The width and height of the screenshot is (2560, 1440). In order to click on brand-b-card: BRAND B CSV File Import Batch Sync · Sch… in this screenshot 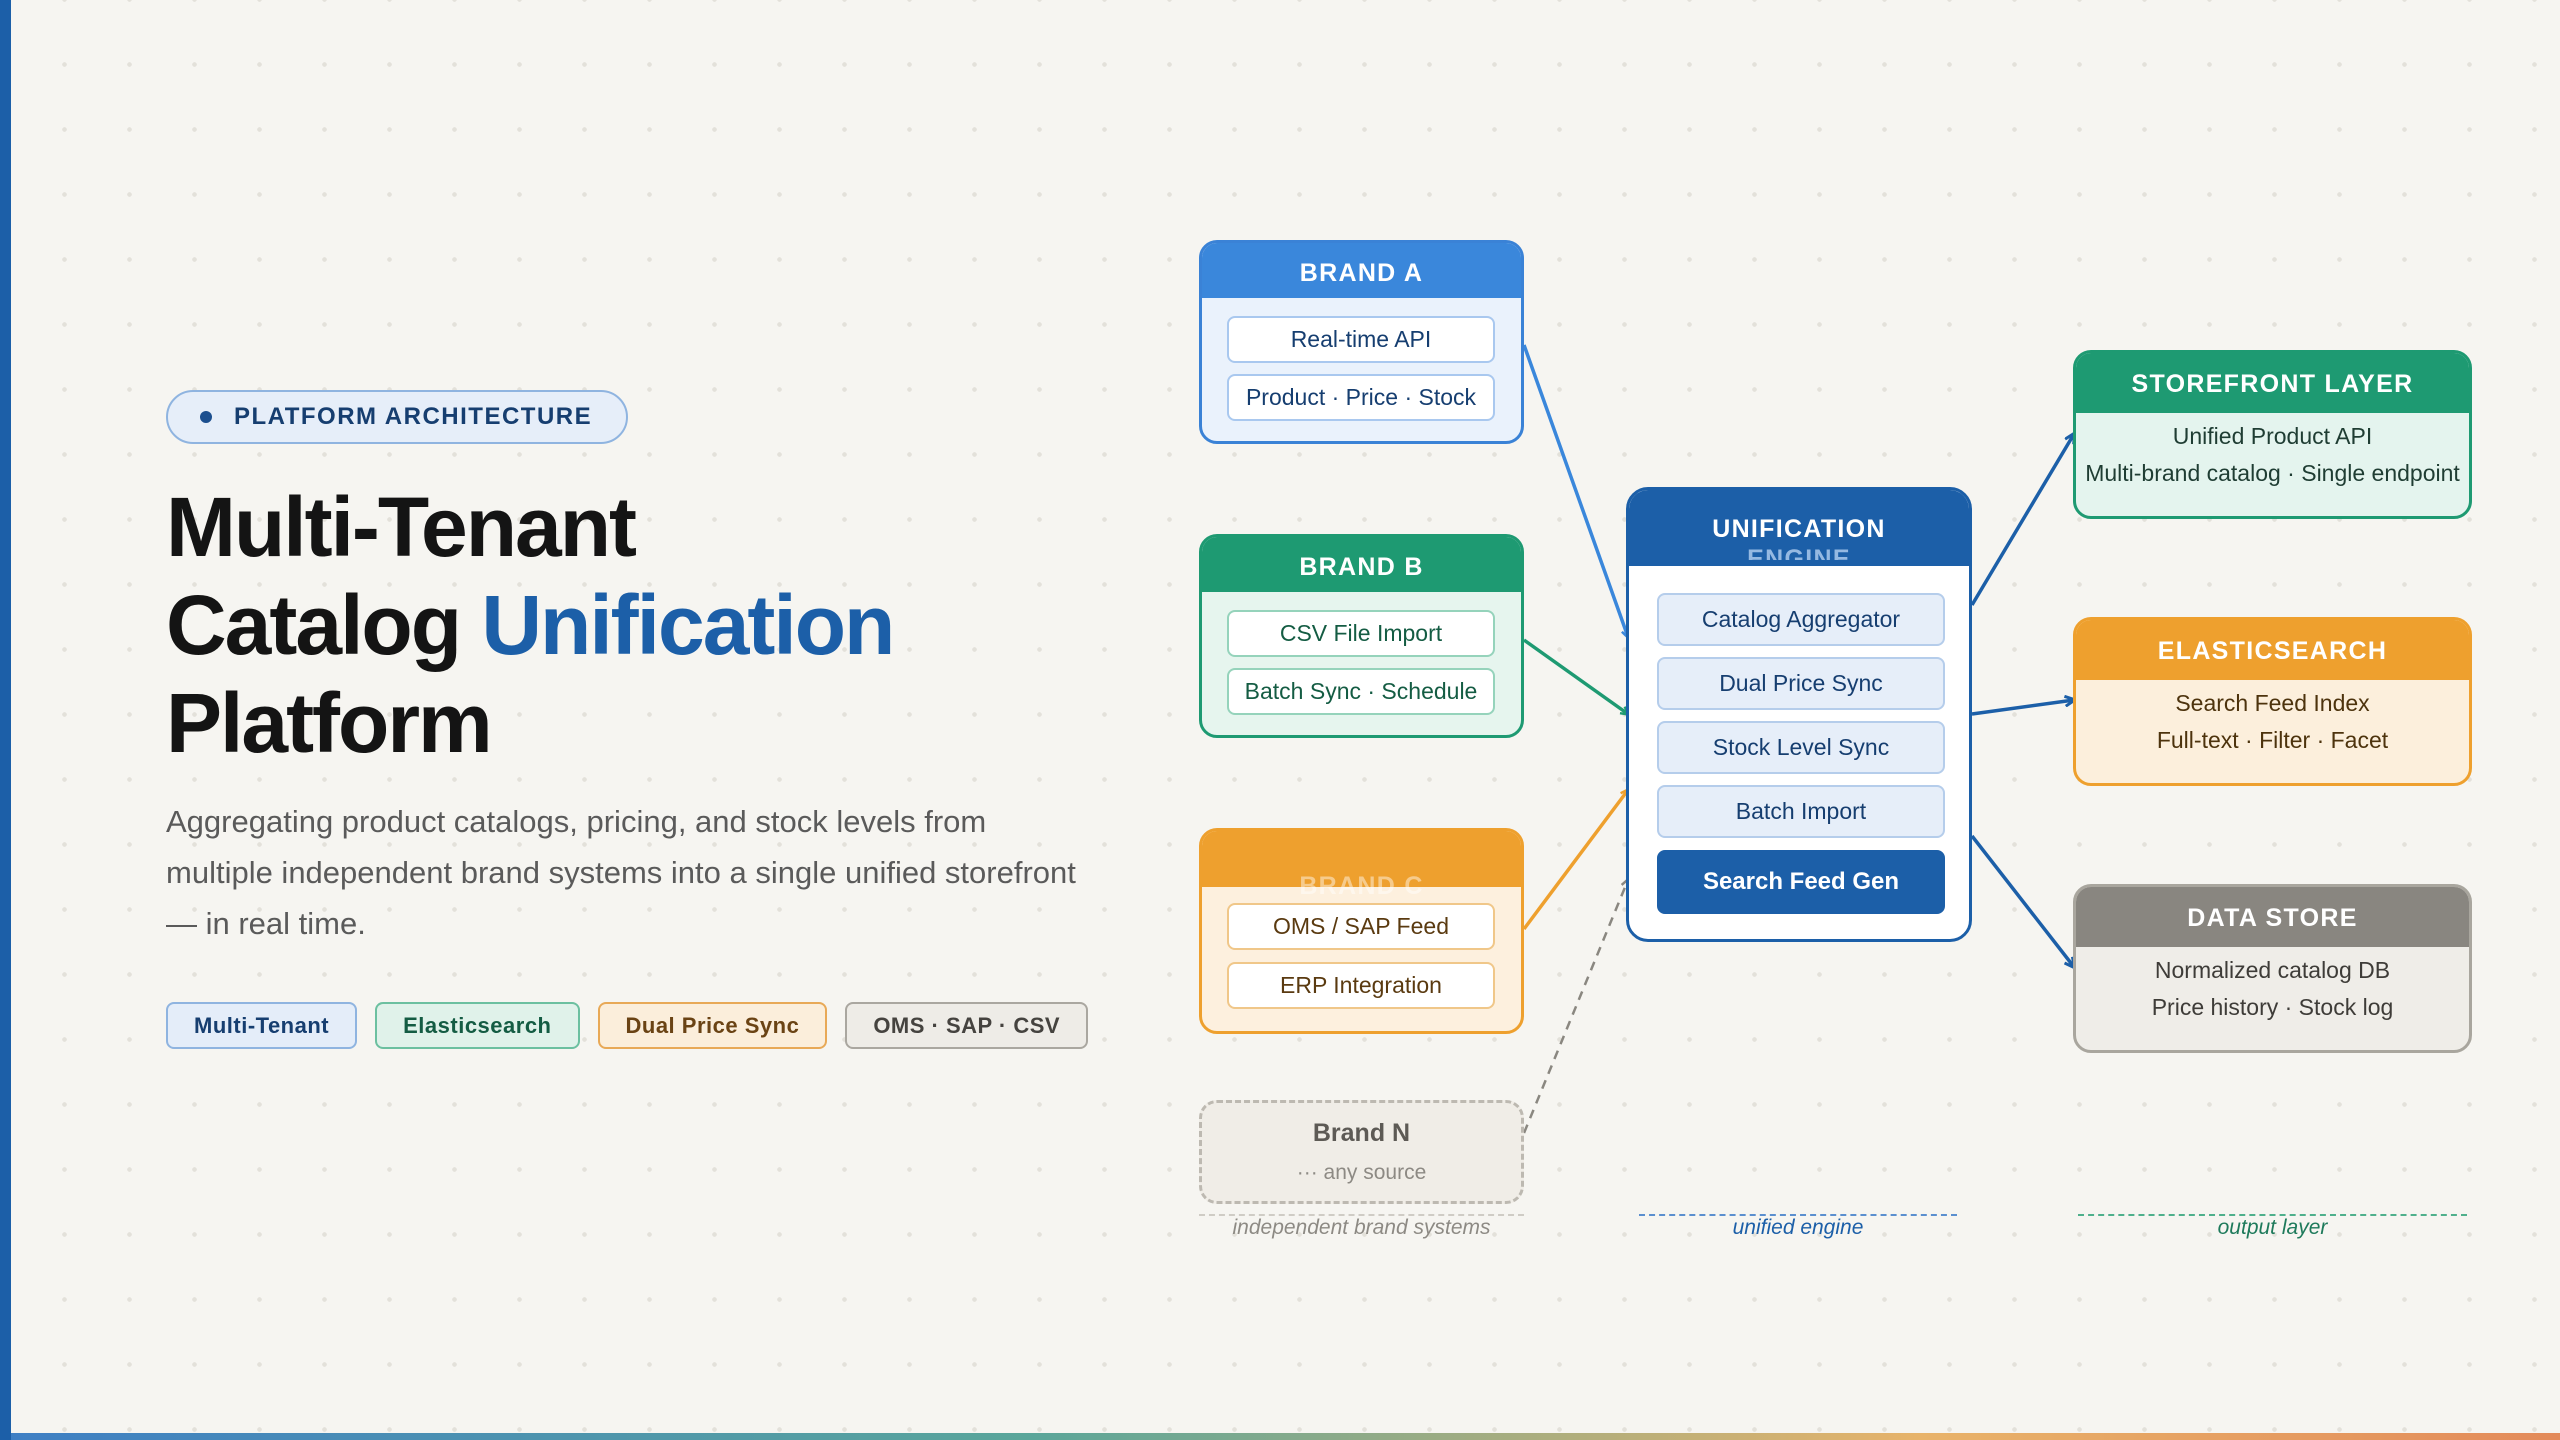, I will do `click(1361, 636)`.